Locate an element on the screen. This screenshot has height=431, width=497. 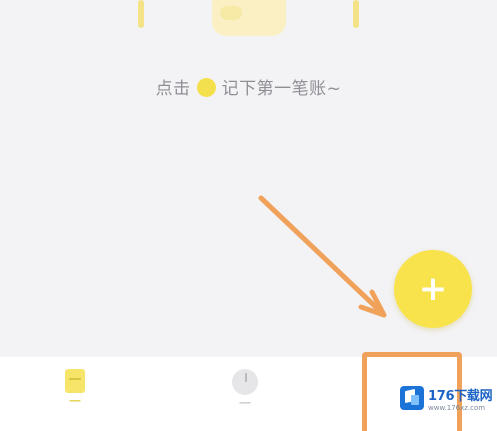
hint-text-after: 记下第一笔账~ is located at coordinates (281, 89).